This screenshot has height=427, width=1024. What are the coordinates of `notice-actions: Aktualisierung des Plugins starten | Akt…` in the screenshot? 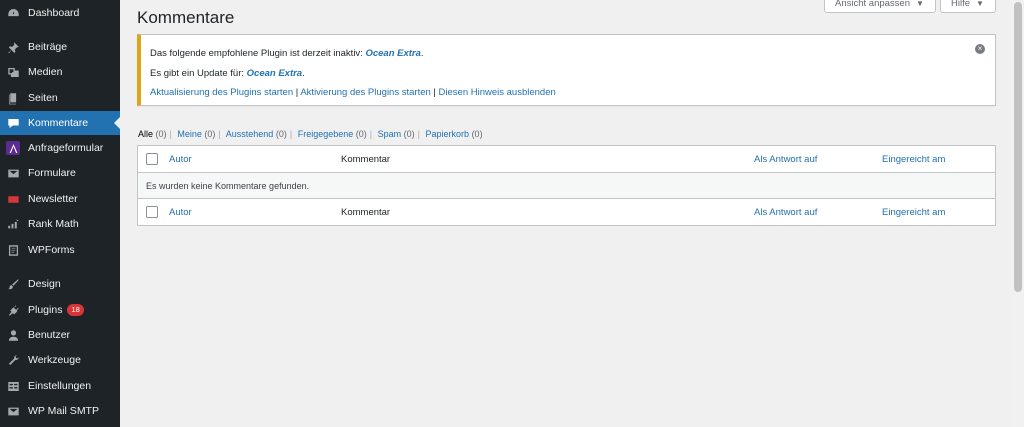 It's located at (353, 92).